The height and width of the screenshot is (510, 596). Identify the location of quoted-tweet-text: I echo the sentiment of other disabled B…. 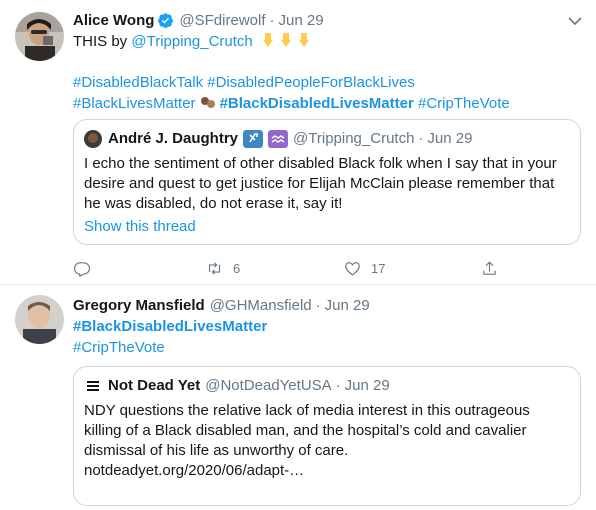
(320, 183).